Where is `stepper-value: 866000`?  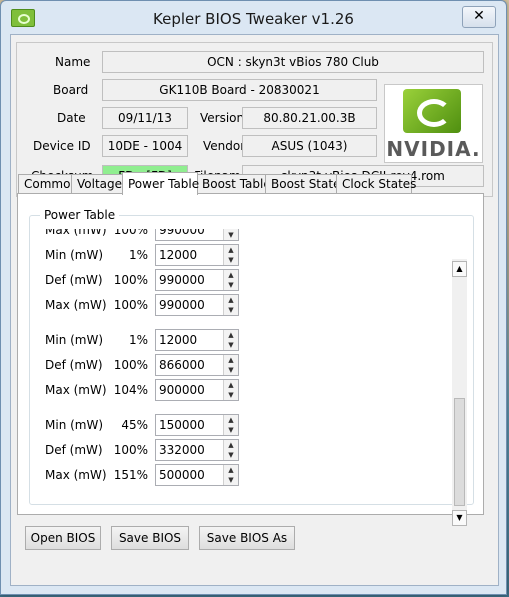 stepper-value: 866000 is located at coordinates (182, 365).